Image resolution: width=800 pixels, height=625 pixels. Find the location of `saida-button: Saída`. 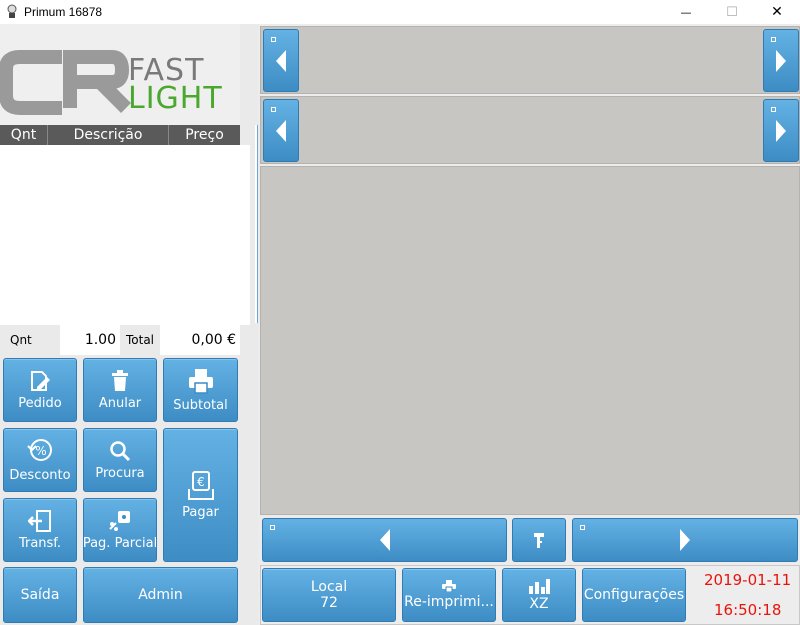

saida-button: Saída is located at coordinates (40, 595).